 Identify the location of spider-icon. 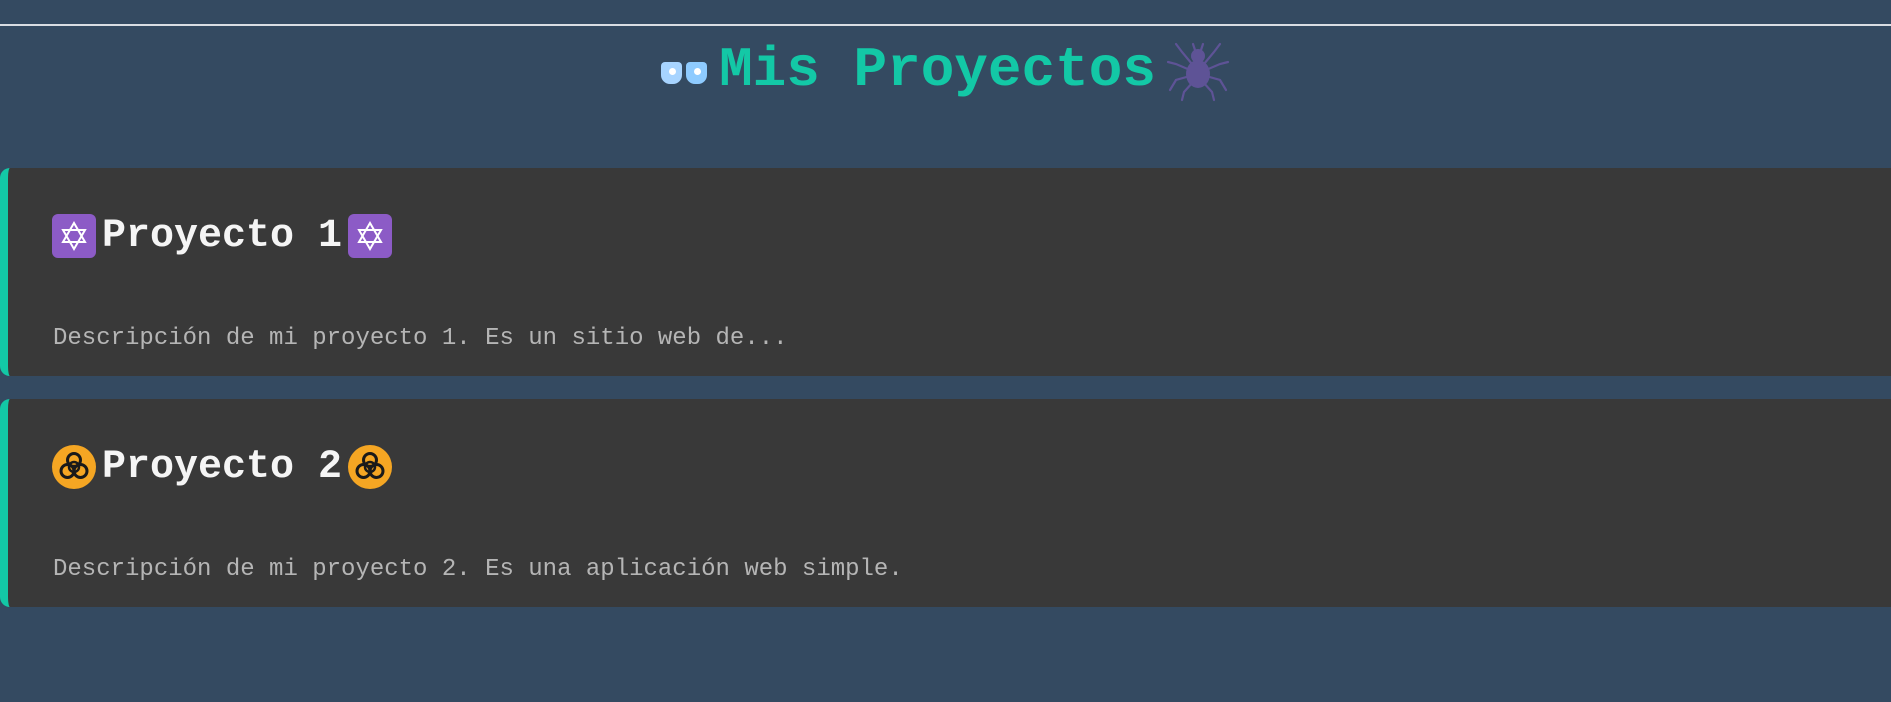
(1198, 72).